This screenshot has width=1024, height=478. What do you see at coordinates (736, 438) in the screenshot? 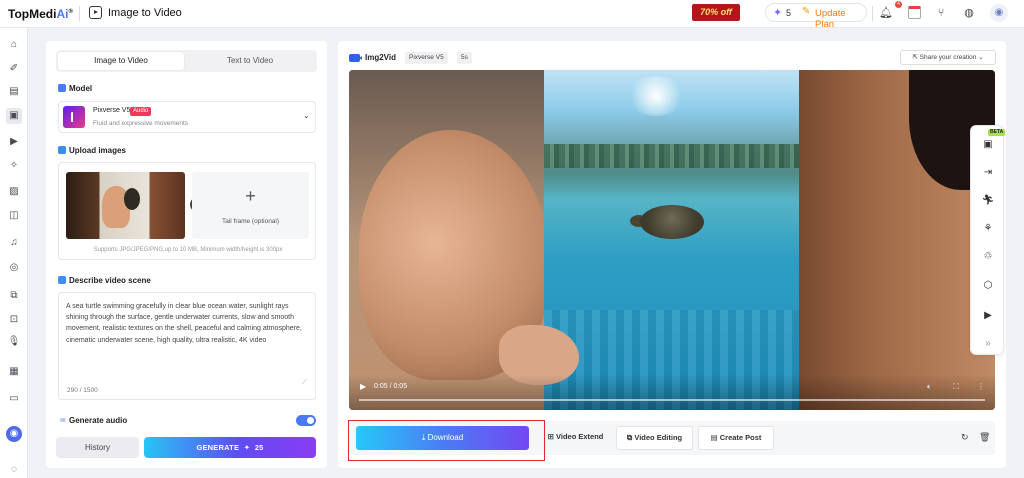
I see `create-post-button: ▤ Create Post` at bounding box center [736, 438].